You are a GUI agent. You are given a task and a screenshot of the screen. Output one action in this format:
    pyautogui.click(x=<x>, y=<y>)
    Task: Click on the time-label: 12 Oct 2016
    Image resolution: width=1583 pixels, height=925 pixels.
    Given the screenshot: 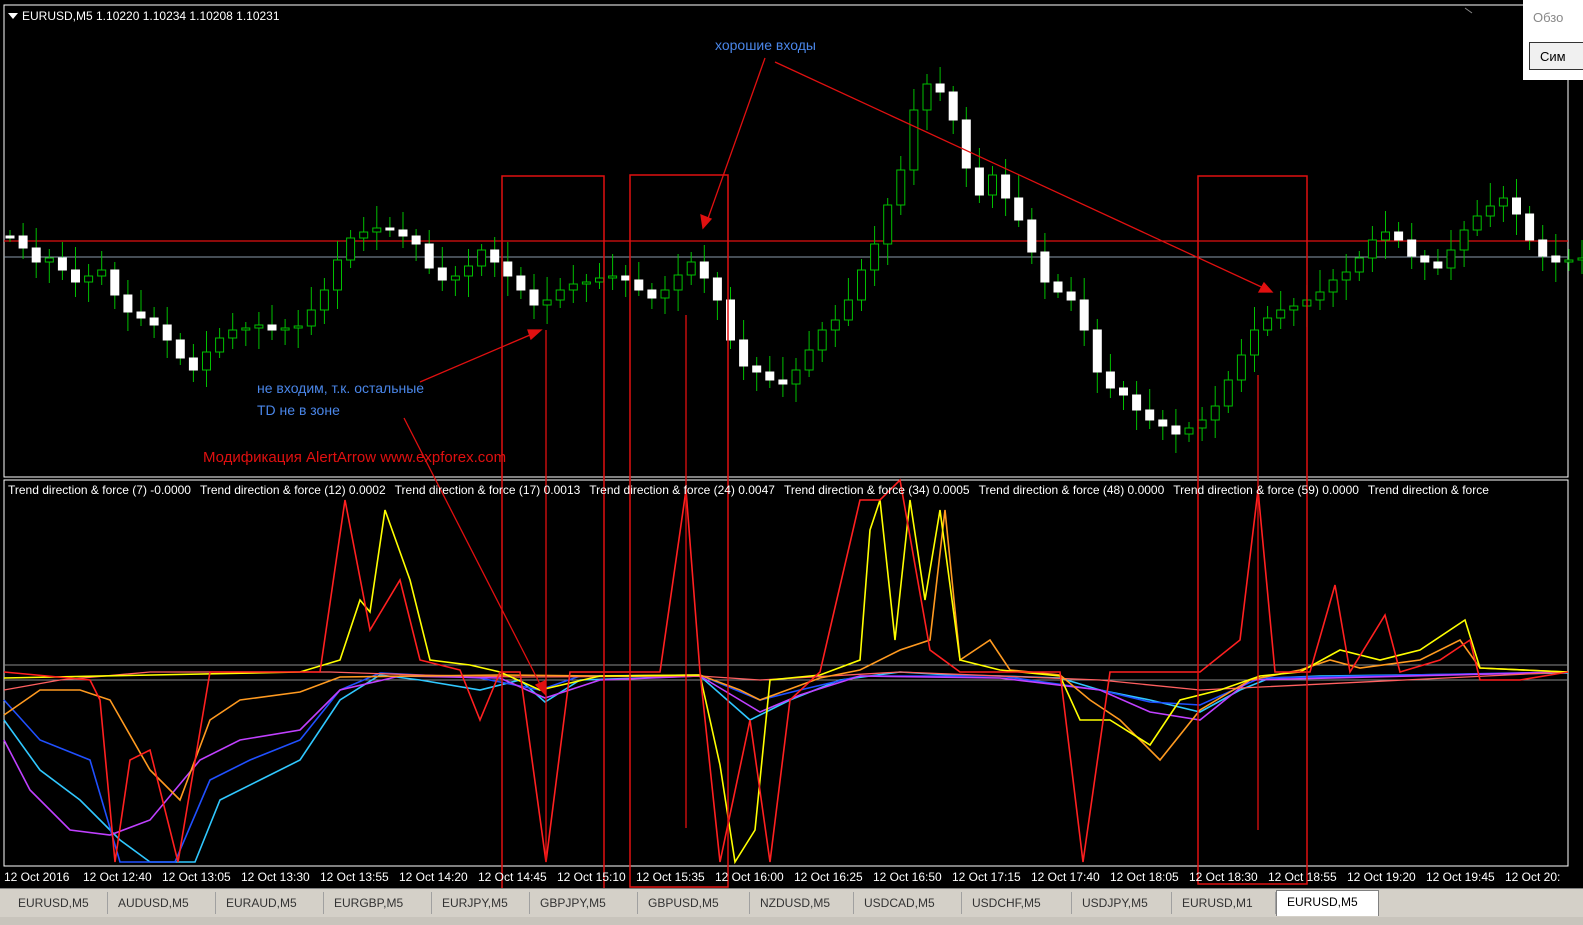 What is the action you would take?
    pyautogui.click(x=37, y=877)
    